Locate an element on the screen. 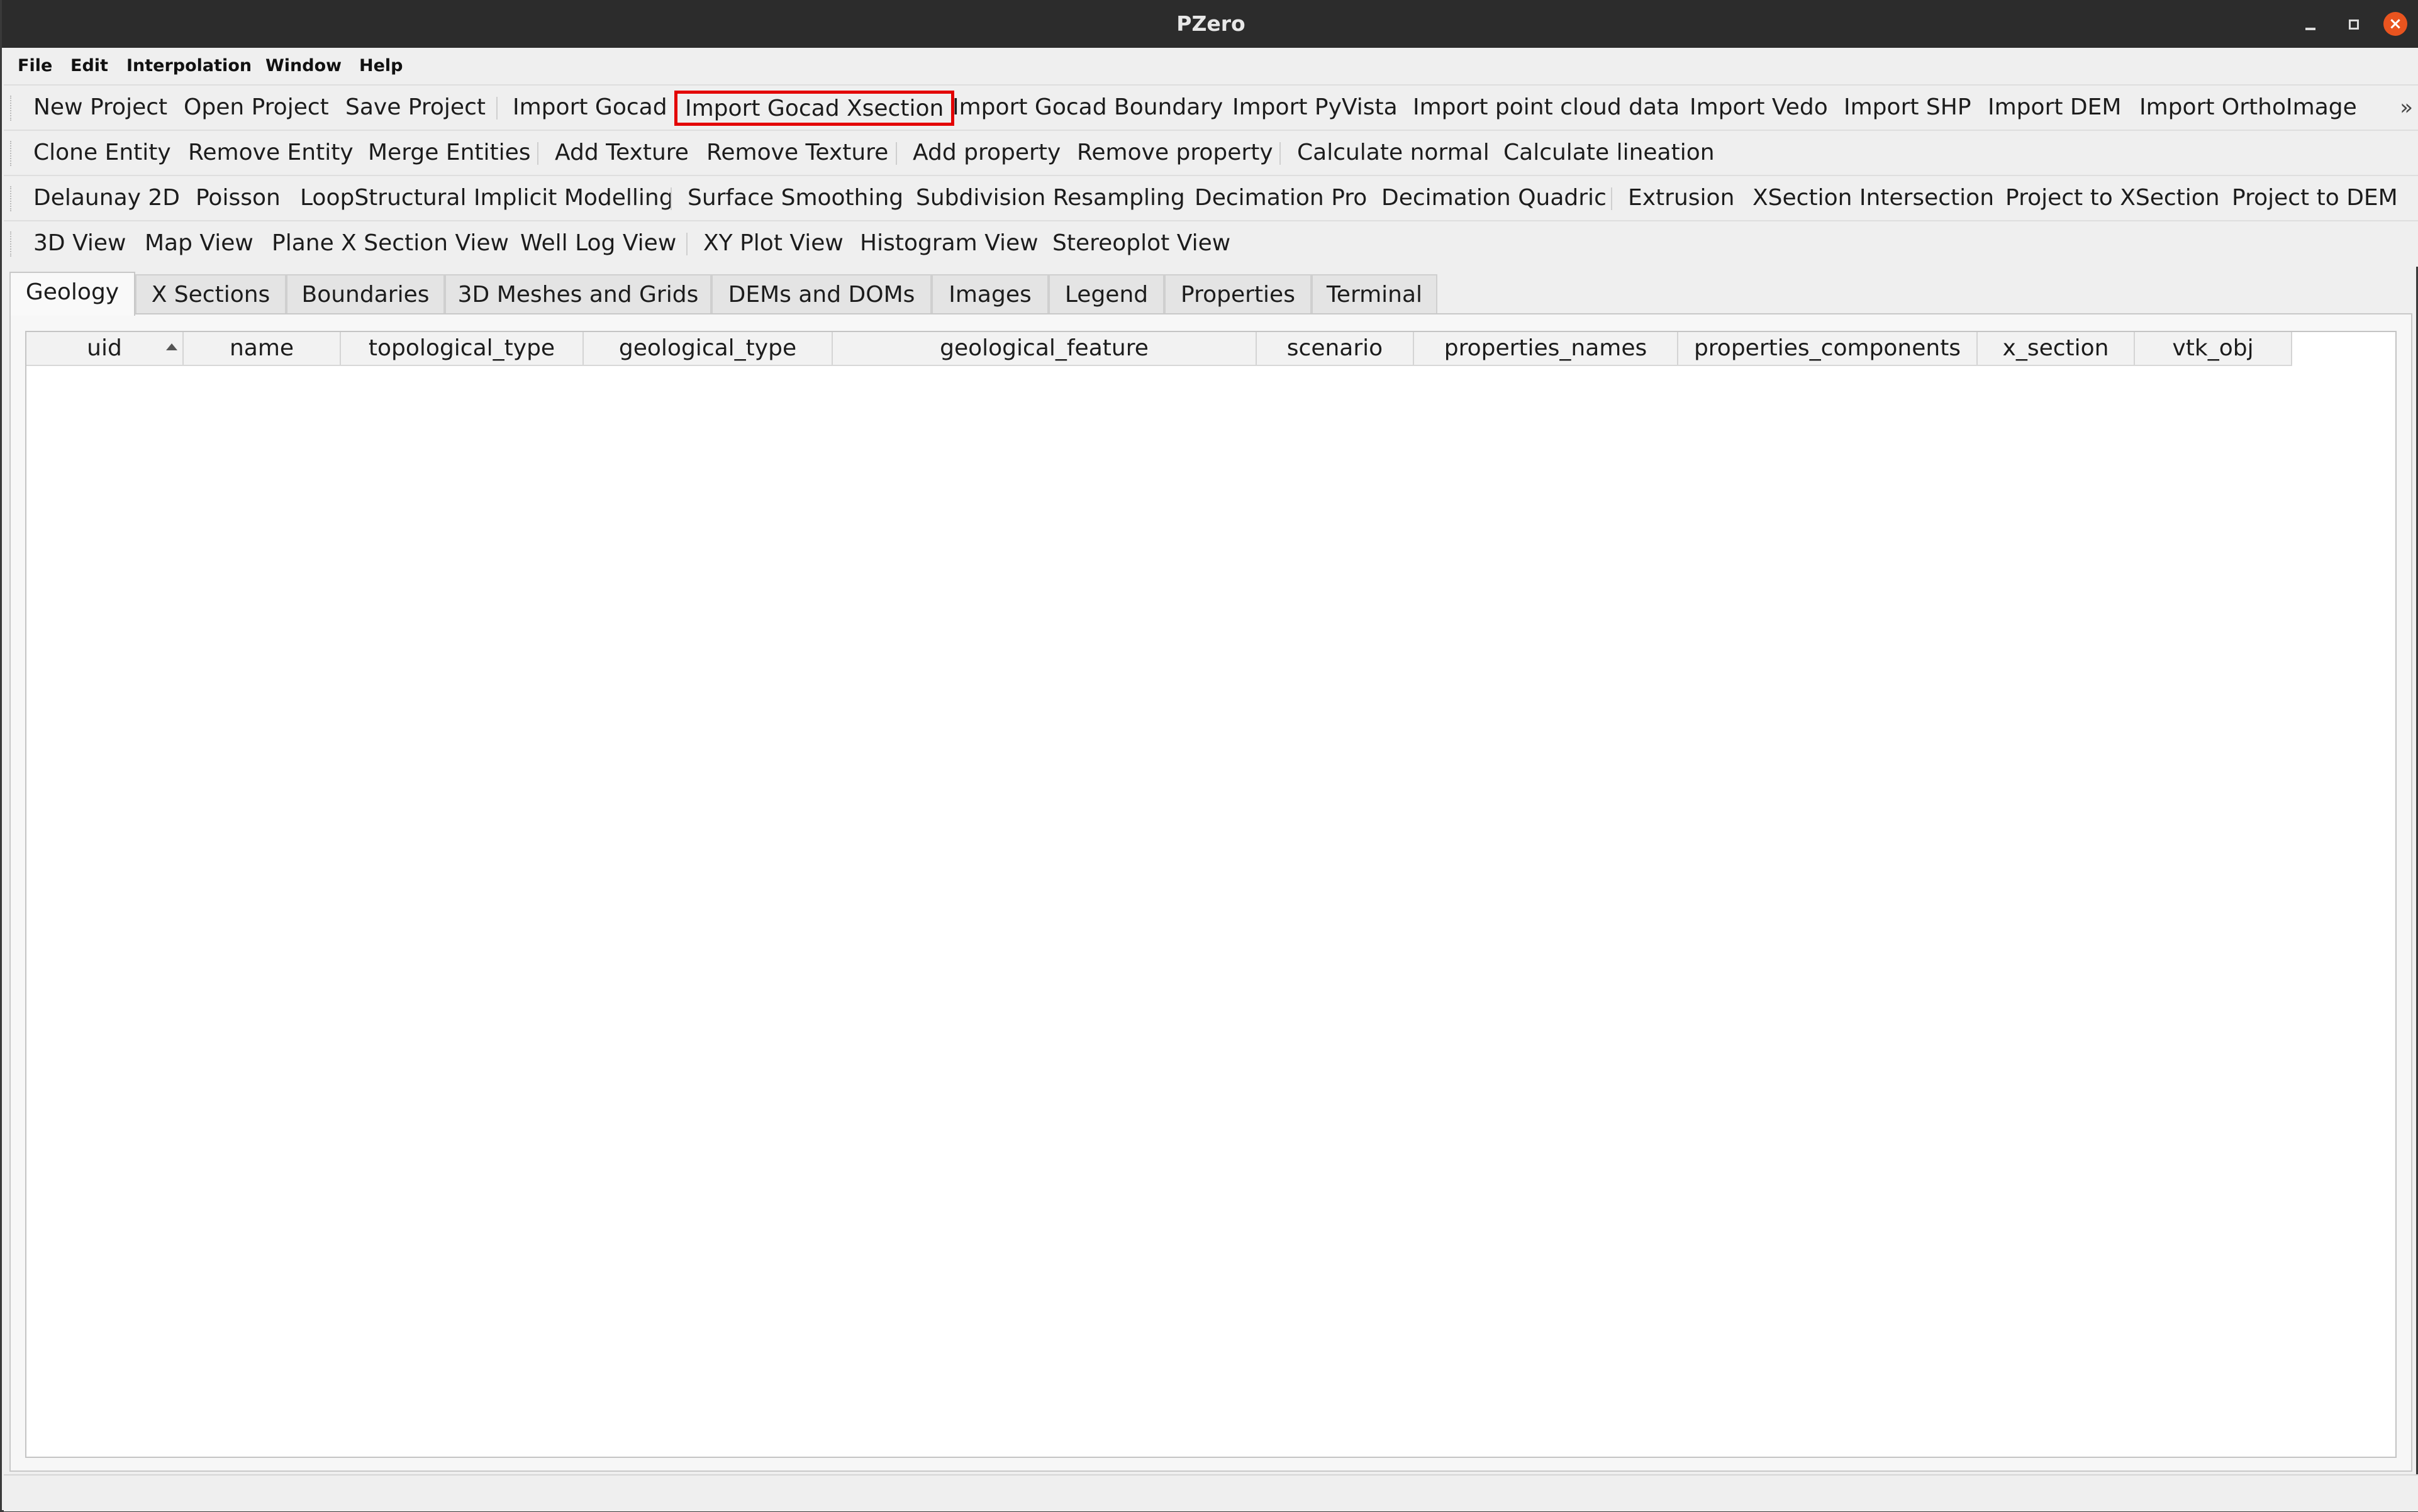 The image size is (2418, 1512). xsection-intersection-button: XSection Intersection is located at coordinates (1873, 198).